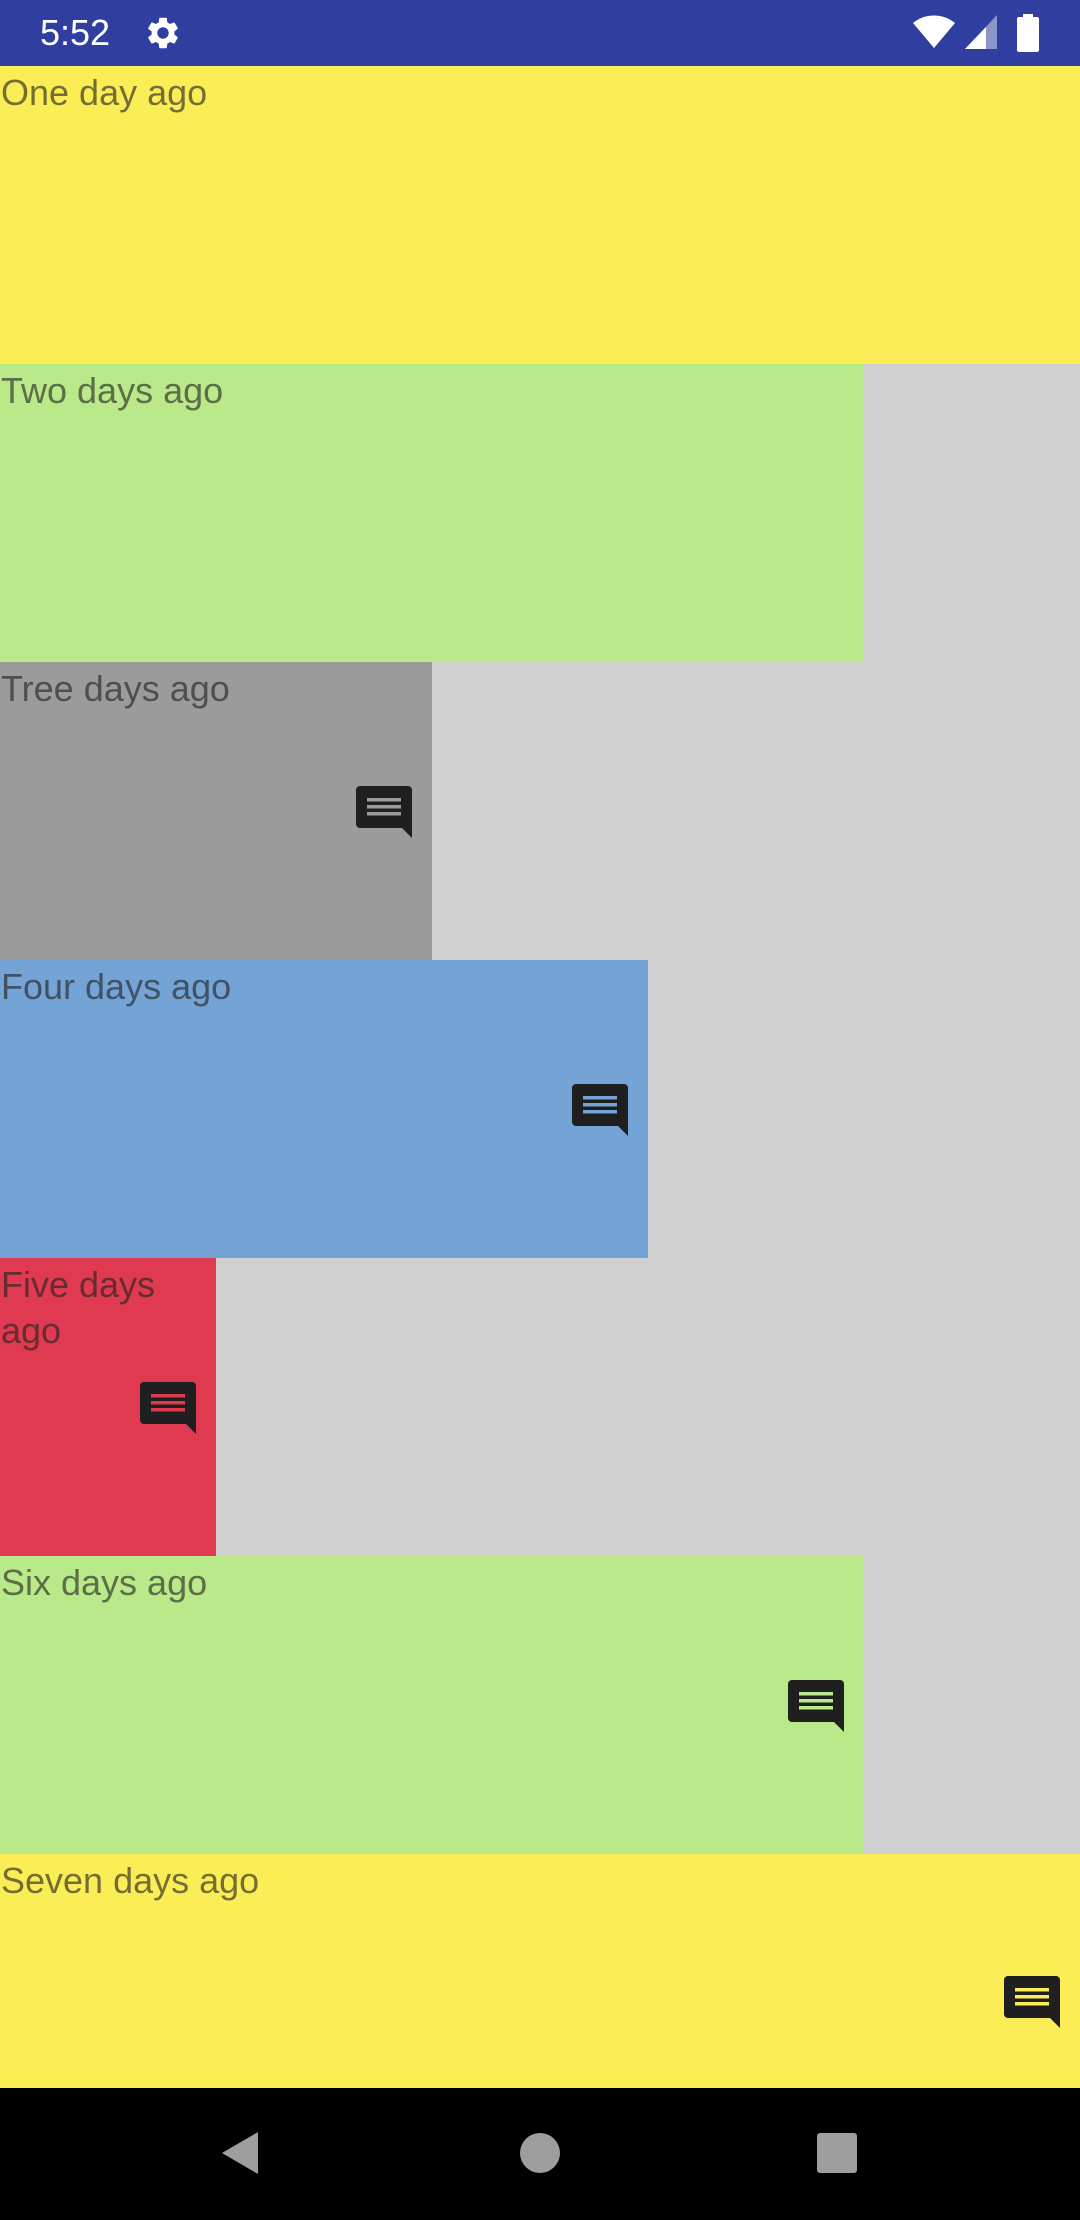 The height and width of the screenshot is (2220, 1080). I want to click on navigation-bar, so click(540, 2154).